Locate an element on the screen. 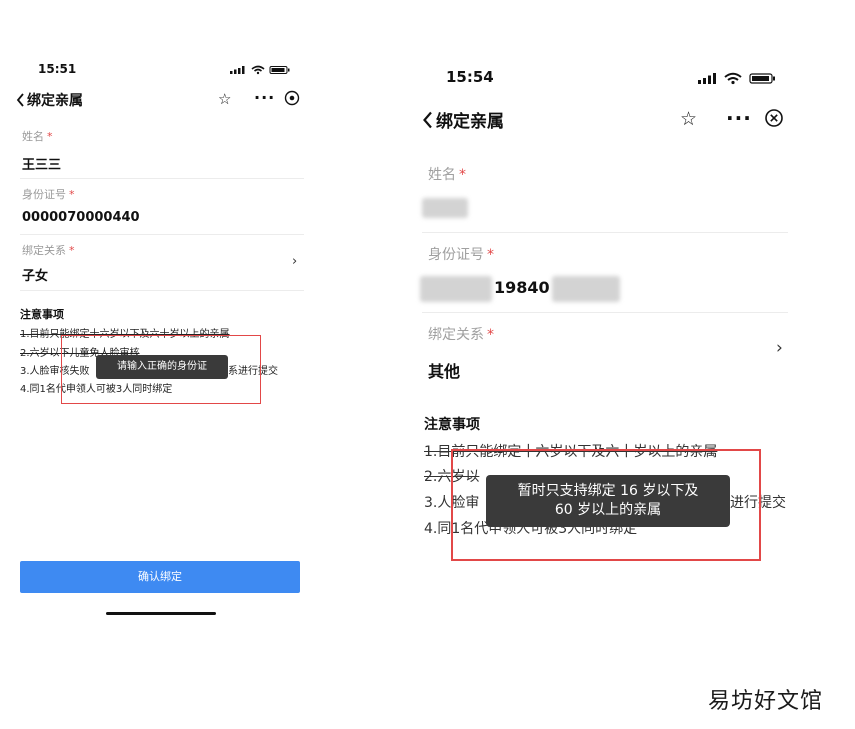  id-prefix-redacted is located at coordinates (456, 289).